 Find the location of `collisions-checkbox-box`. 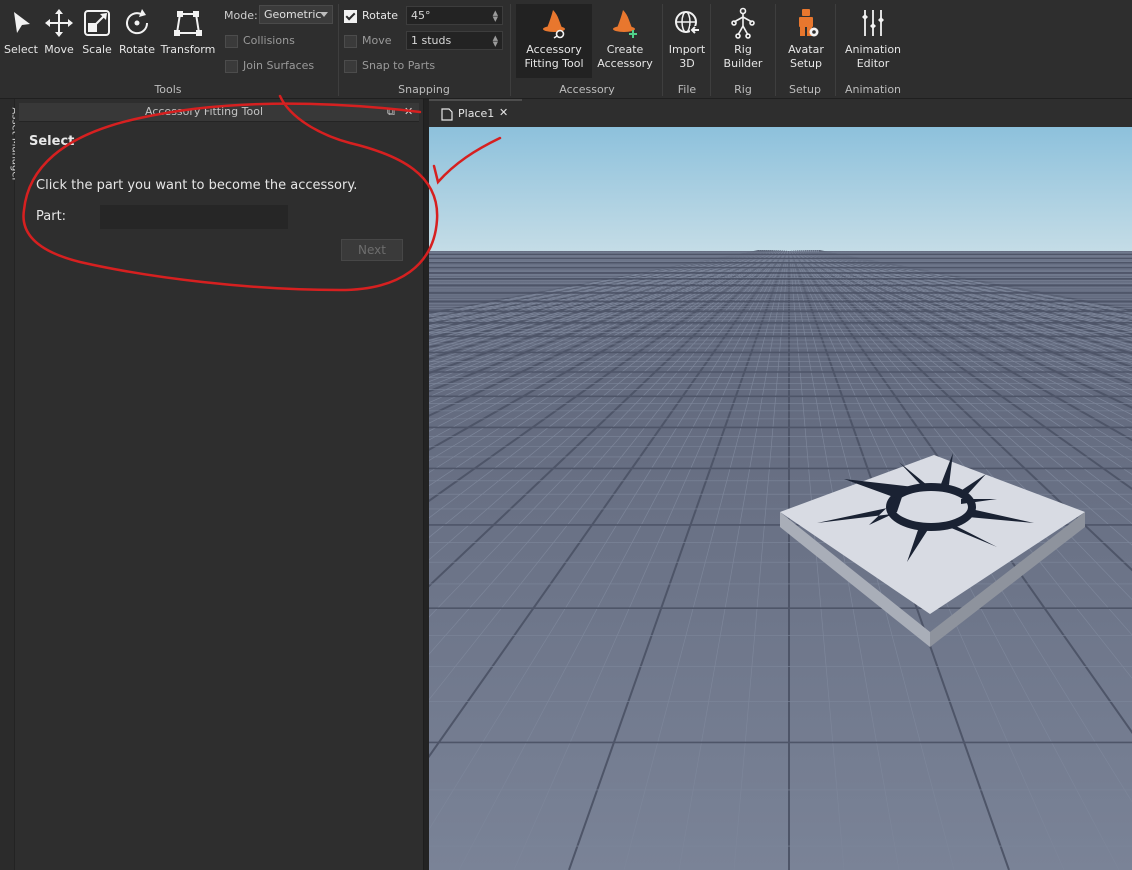

collisions-checkbox-box is located at coordinates (231, 41).